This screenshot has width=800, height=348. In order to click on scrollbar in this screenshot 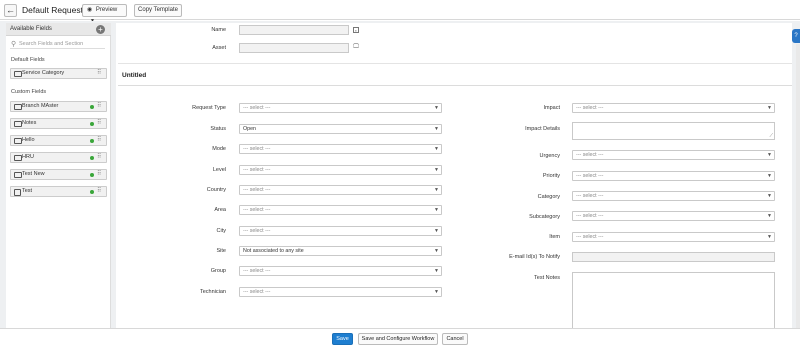, I will do `click(798, 186)`.